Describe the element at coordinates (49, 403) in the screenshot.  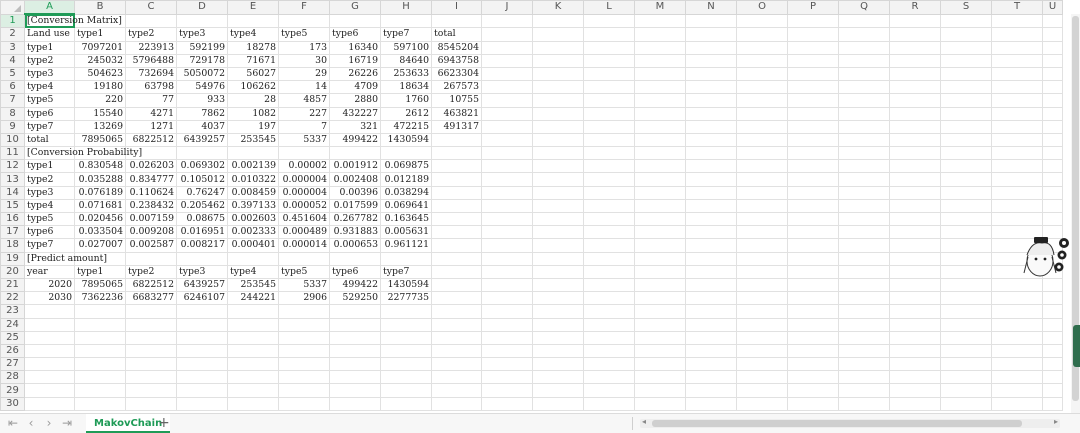
I see `cell-a30` at that location.